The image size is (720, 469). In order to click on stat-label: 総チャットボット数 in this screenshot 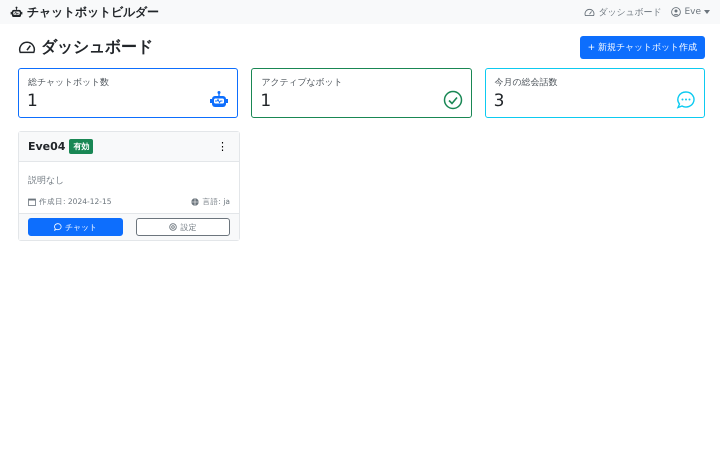, I will do `click(68, 82)`.